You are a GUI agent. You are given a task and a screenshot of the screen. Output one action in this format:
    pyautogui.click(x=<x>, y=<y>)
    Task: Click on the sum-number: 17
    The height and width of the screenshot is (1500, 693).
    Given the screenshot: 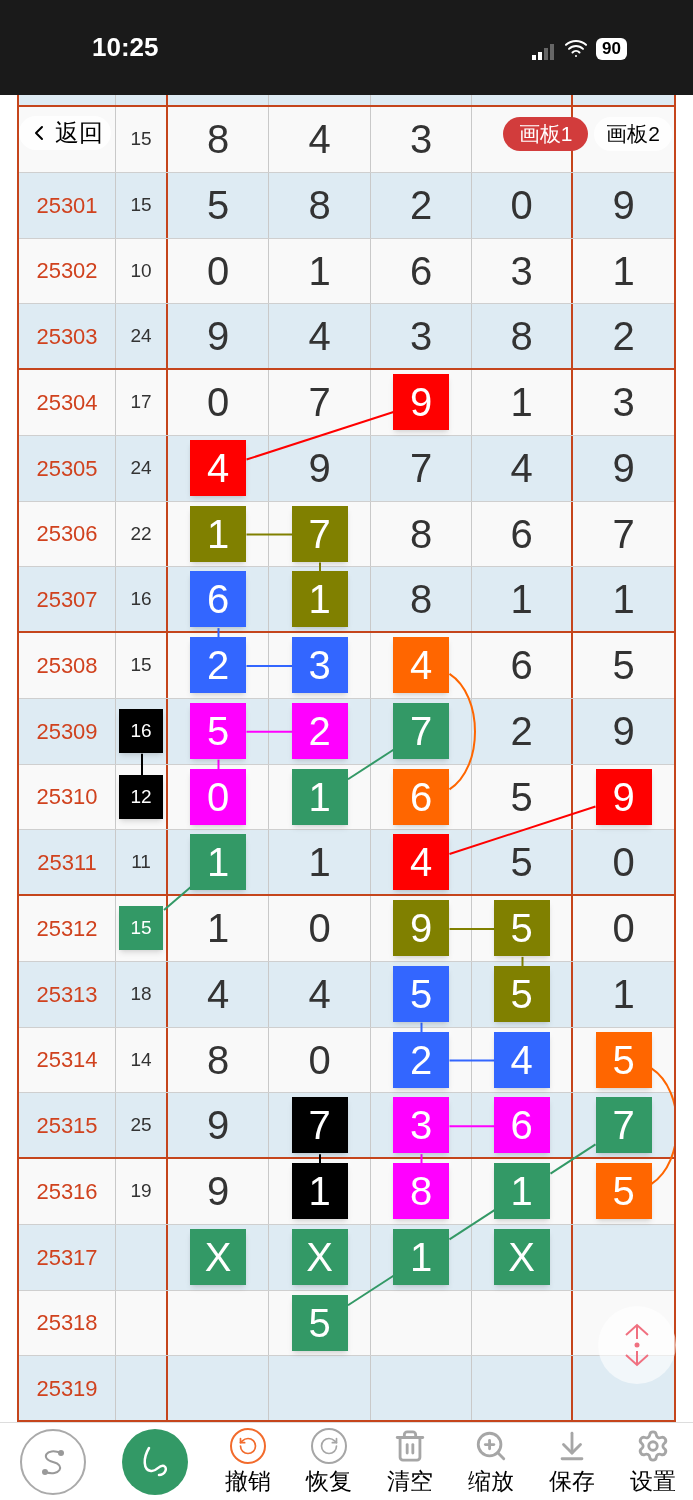 What is the action you would take?
    pyautogui.click(x=141, y=402)
    